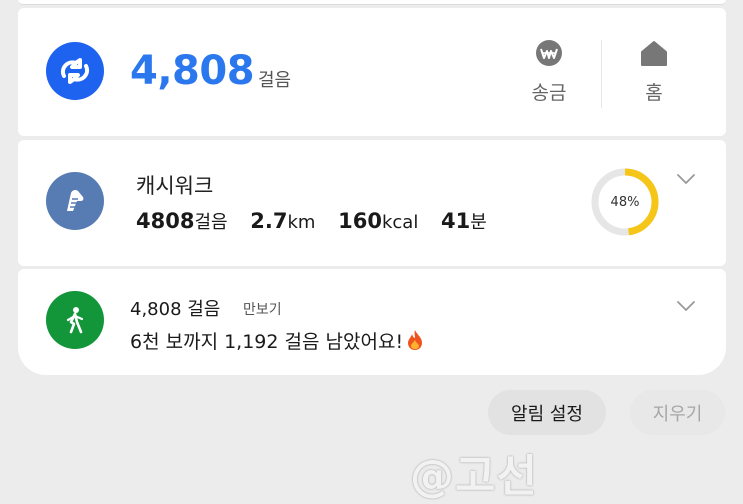 The width and height of the screenshot is (743, 504). I want to click on cashwalk-title: 캐시워크, so click(175, 186).